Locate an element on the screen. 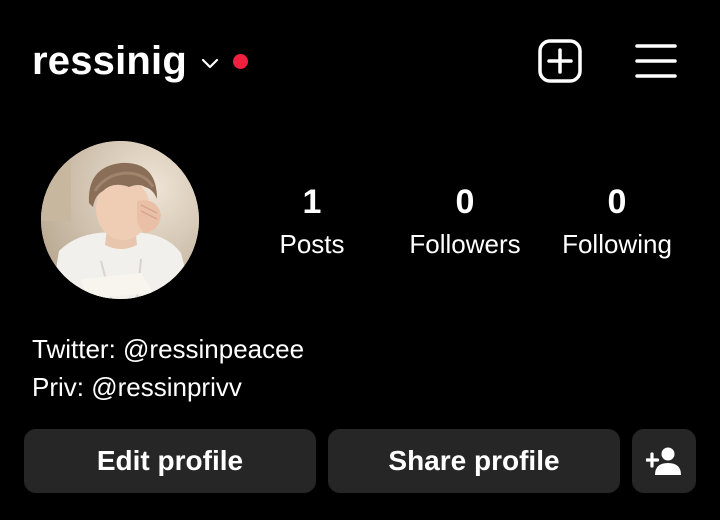 The image size is (720, 520). edit-profile-button: Edit profile is located at coordinates (170, 461).